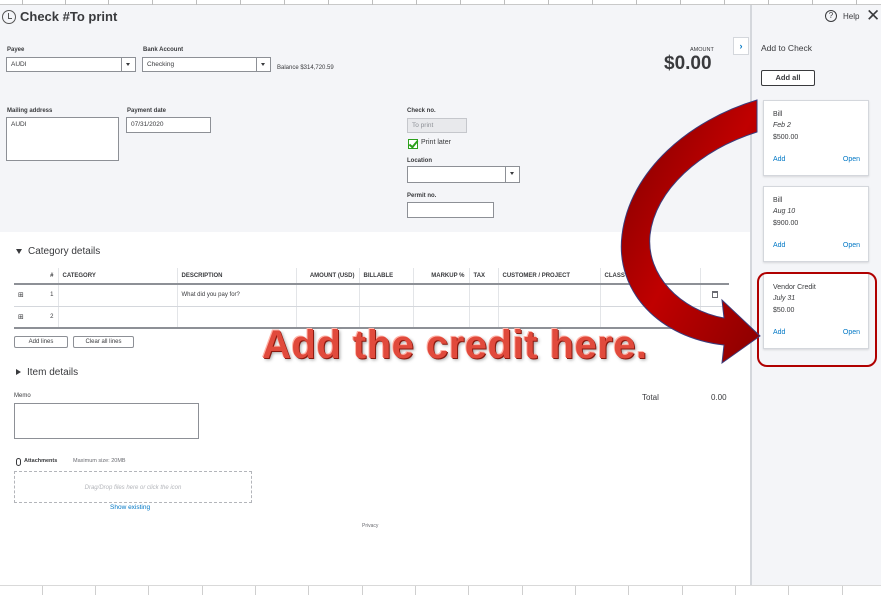 The width and height of the screenshot is (881, 595). Describe the element at coordinates (483, 276) in the screenshot. I see `column-header: TAX` at that location.